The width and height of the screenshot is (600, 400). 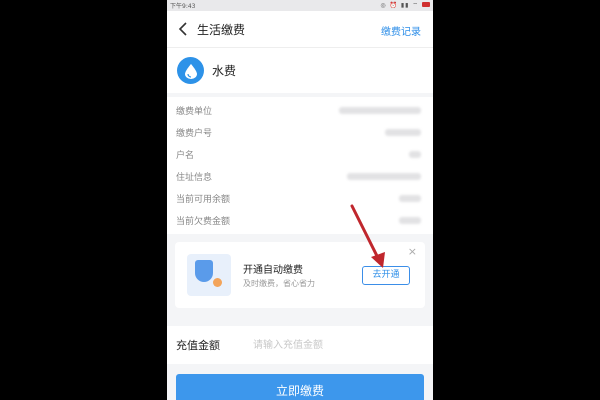 I want to click on bill-type-header: 水费, so click(x=300, y=70).